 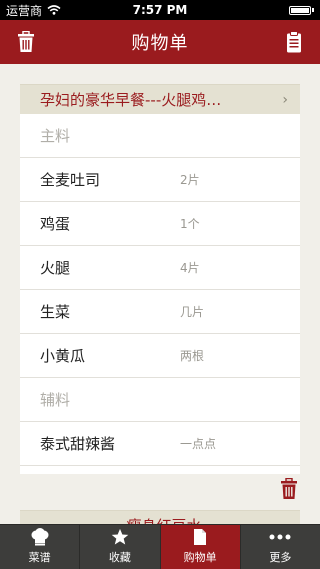 I want to click on chef-hat-icon, so click(x=40, y=537).